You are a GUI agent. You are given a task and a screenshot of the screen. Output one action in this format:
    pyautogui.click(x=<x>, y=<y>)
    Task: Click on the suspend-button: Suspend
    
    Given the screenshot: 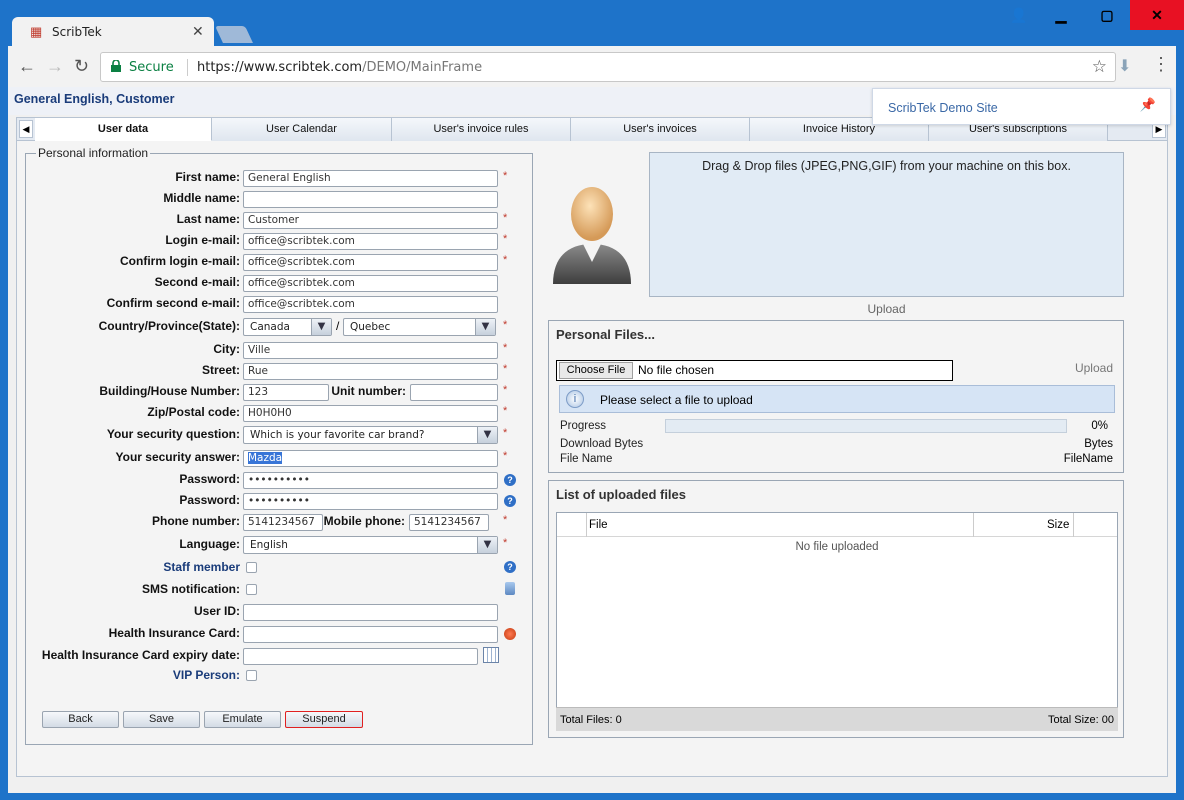 What is the action you would take?
    pyautogui.click(x=324, y=719)
    